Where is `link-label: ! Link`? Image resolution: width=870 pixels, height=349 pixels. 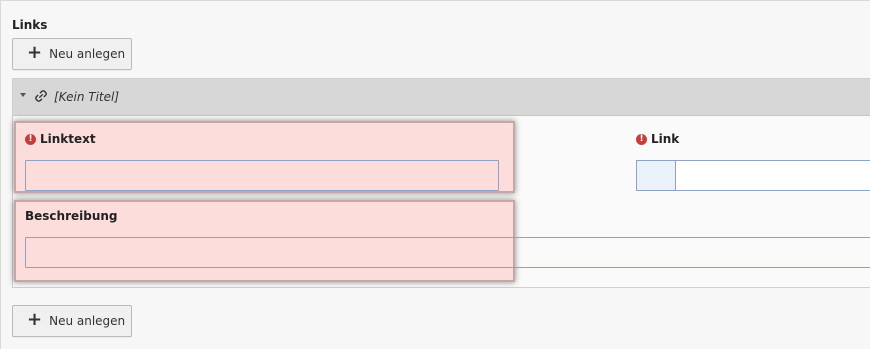 link-label: ! Link is located at coordinates (657, 139).